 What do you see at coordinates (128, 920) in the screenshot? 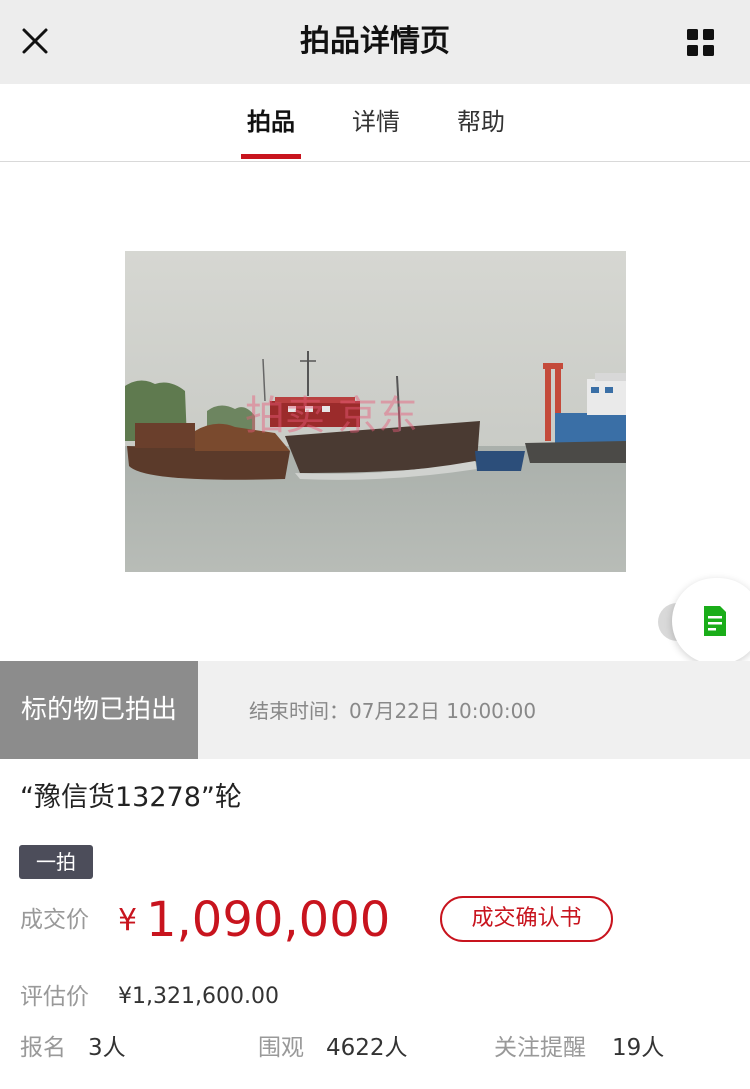
I see `deal-price-currency: ¥` at bounding box center [128, 920].